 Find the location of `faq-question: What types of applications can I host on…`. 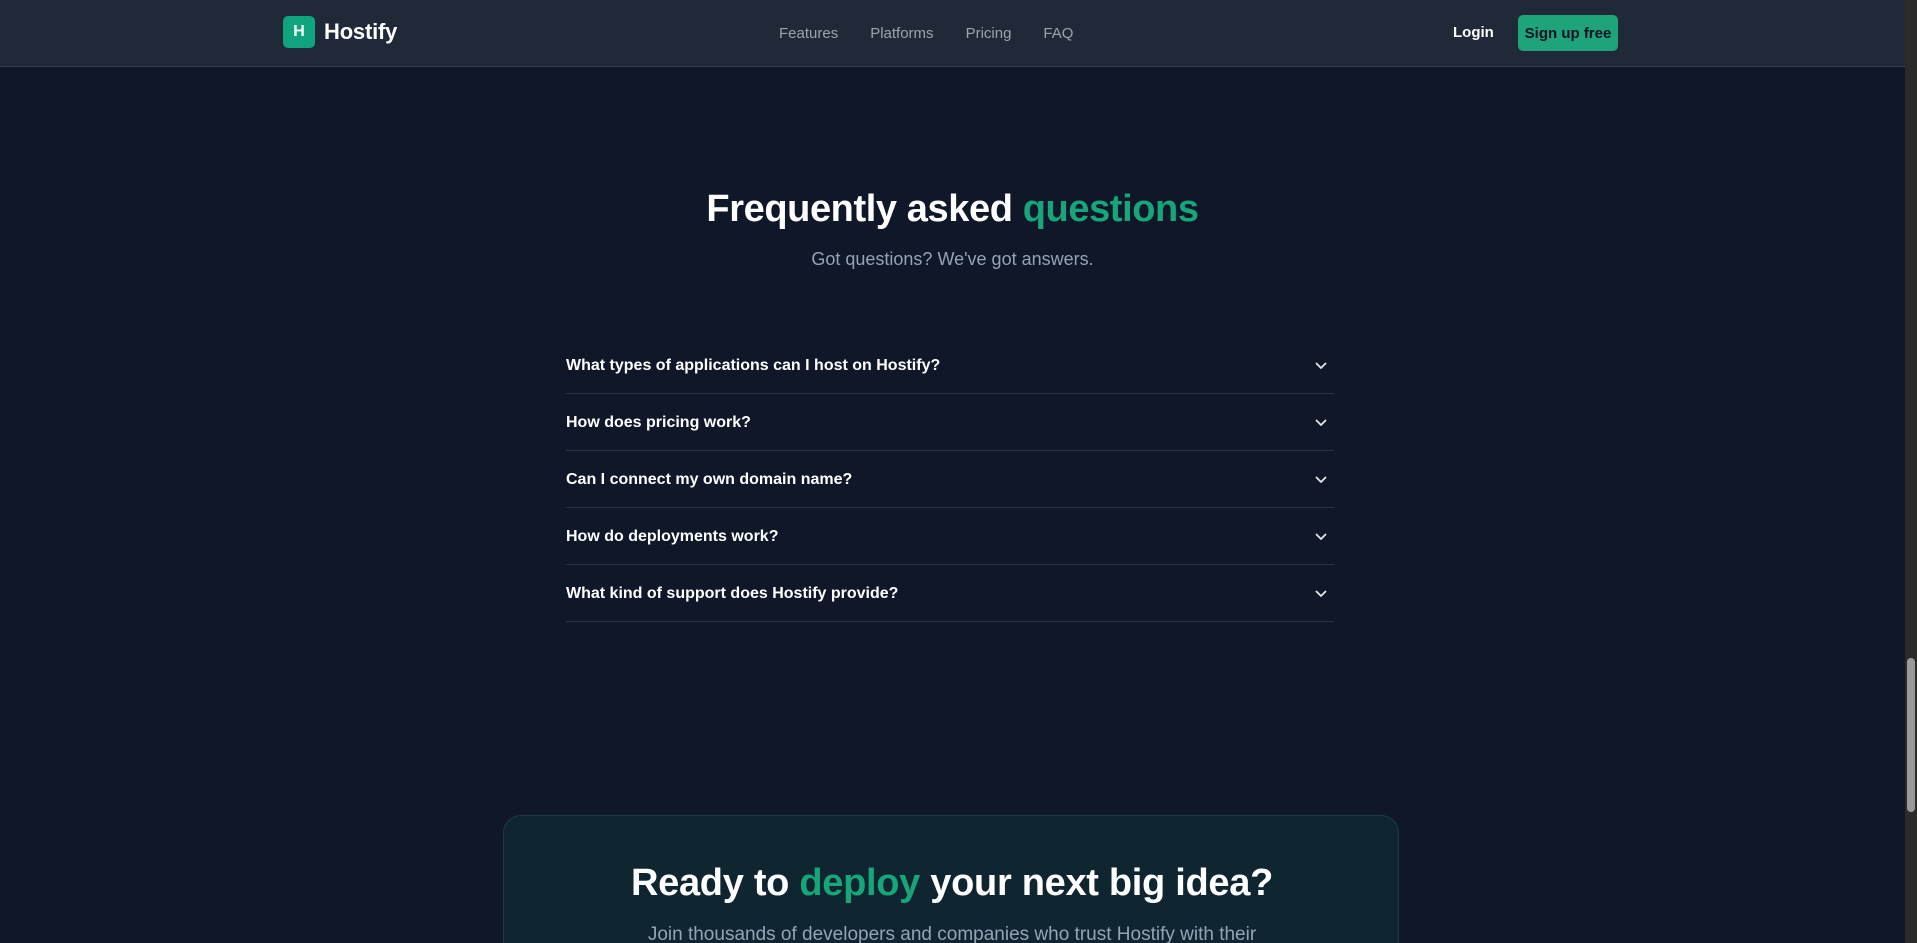

faq-question: What types of applications can I host on… is located at coordinates (753, 365).